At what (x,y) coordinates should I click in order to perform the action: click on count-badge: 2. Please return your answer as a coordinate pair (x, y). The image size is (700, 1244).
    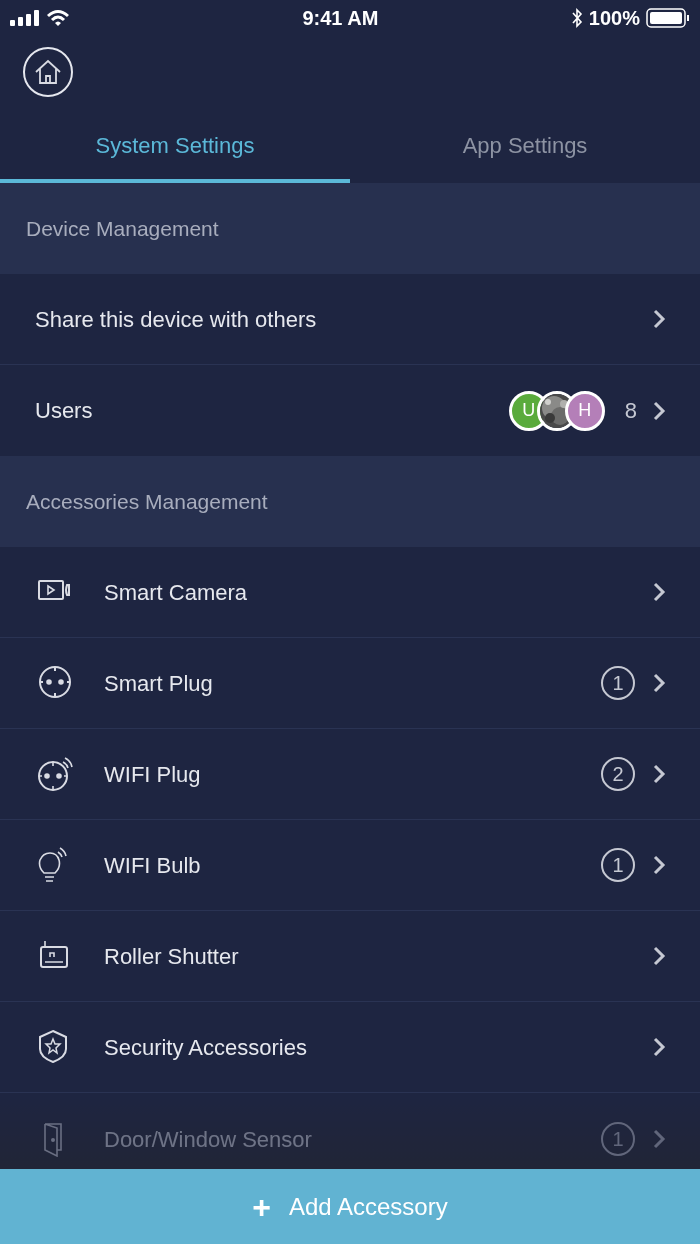
    Looking at the image, I should click on (618, 774).